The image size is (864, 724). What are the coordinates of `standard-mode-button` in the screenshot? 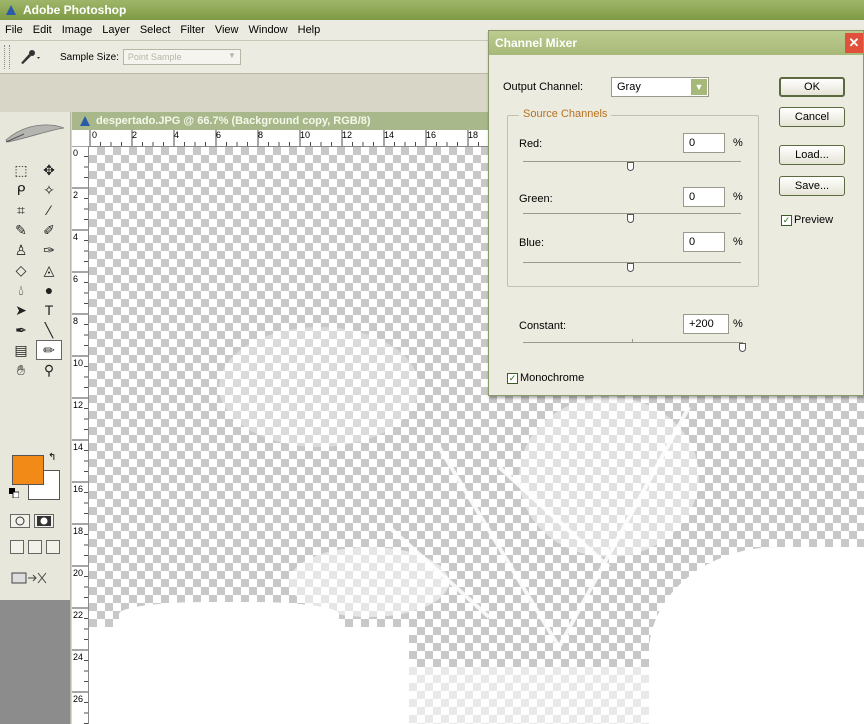 It's located at (20, 521).